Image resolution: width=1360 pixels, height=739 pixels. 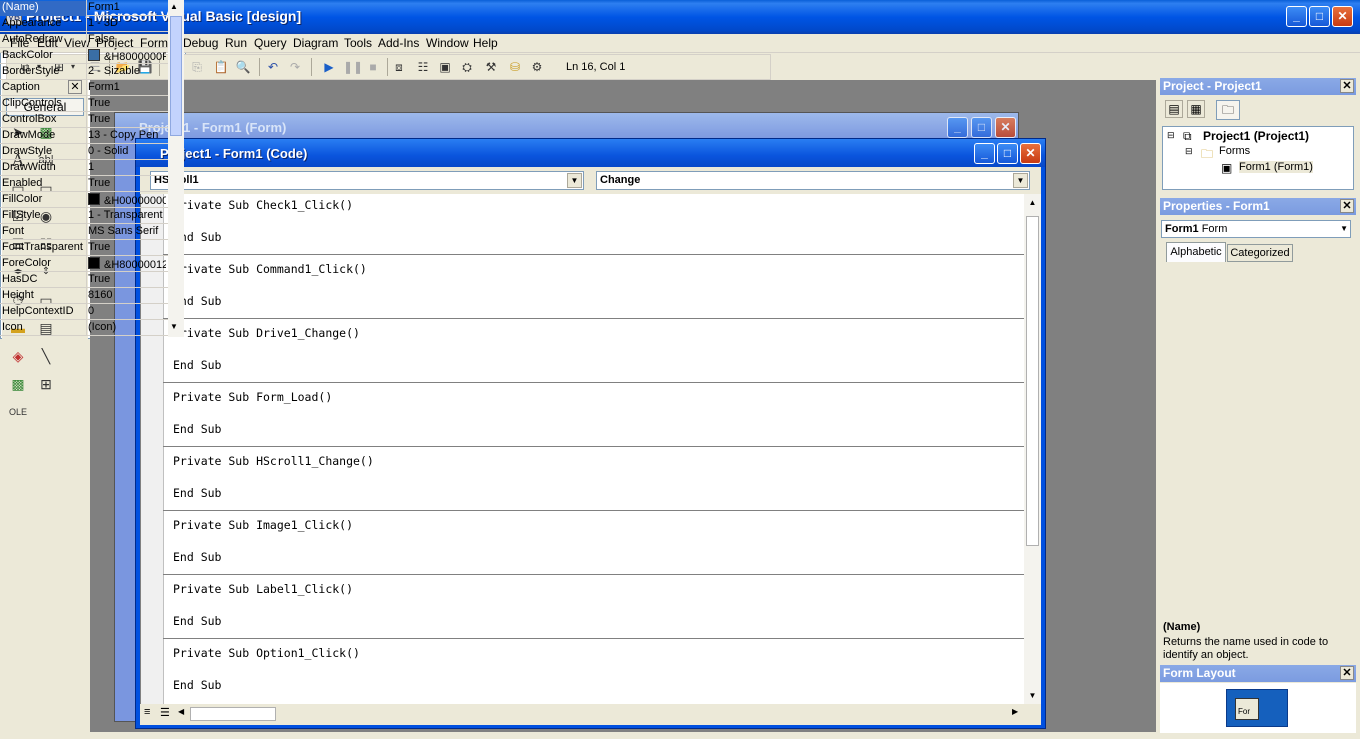 What do you see at coordinates (84, 184) in the screenshot?
I see `property-row: Enabled True` at bounding box center [84, 184].